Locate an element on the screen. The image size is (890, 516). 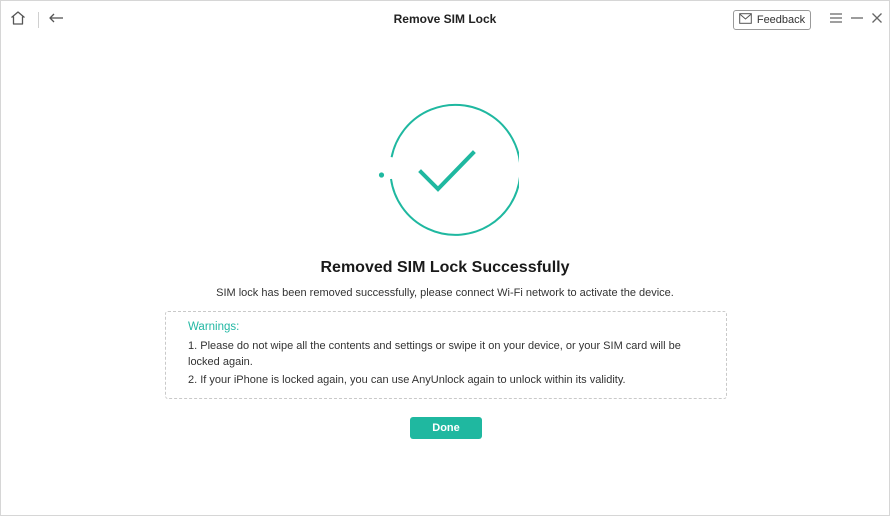
back-arrow-icon is located at coordinates (56, 20).